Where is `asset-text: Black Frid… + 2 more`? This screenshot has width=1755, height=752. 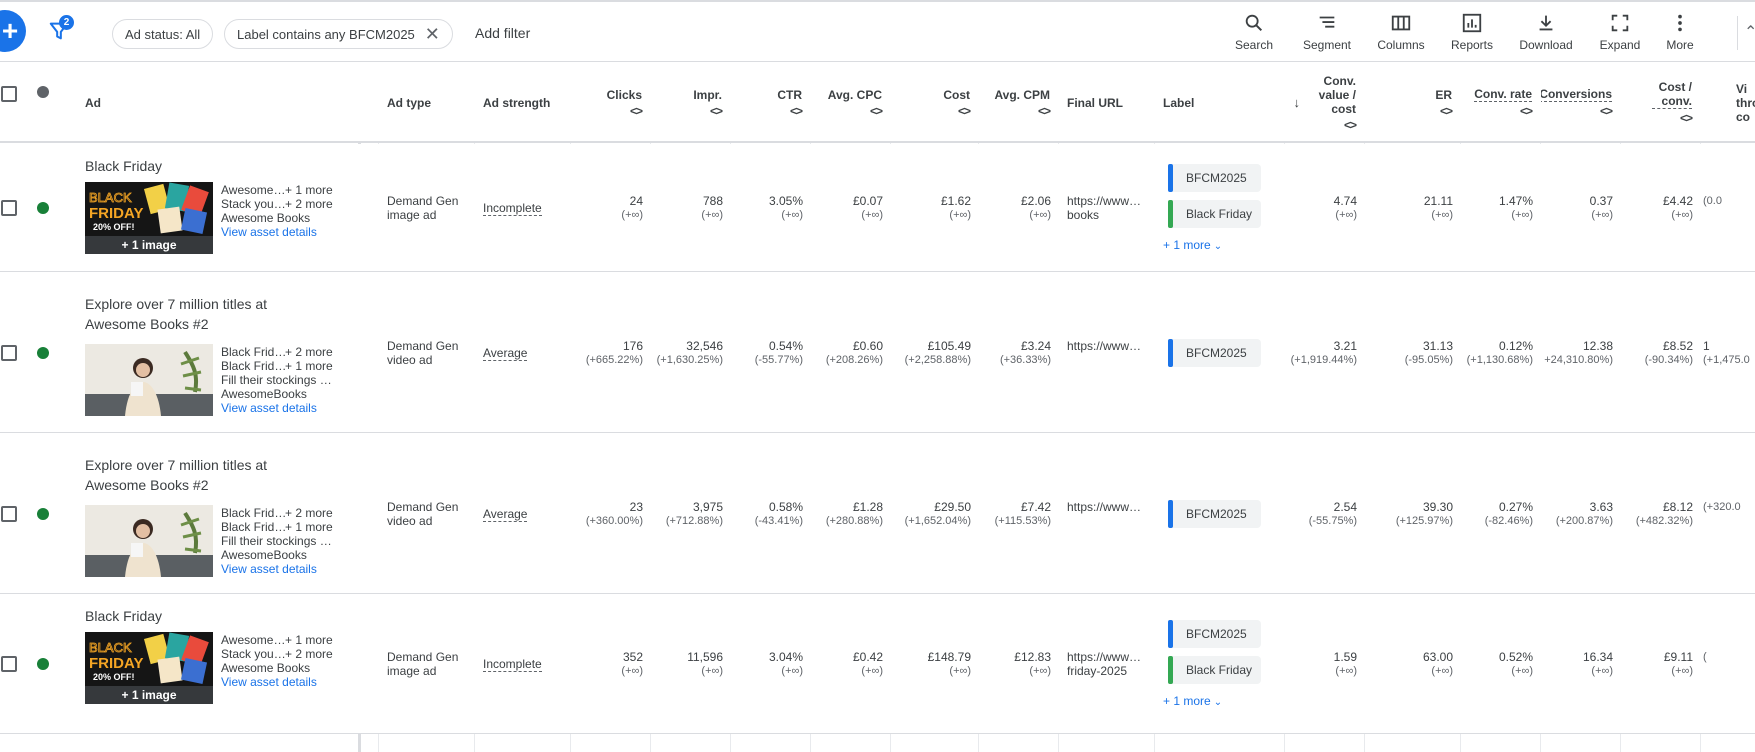
asset-text: Black Frid… + 2 more is located at coordinates (281, 352).